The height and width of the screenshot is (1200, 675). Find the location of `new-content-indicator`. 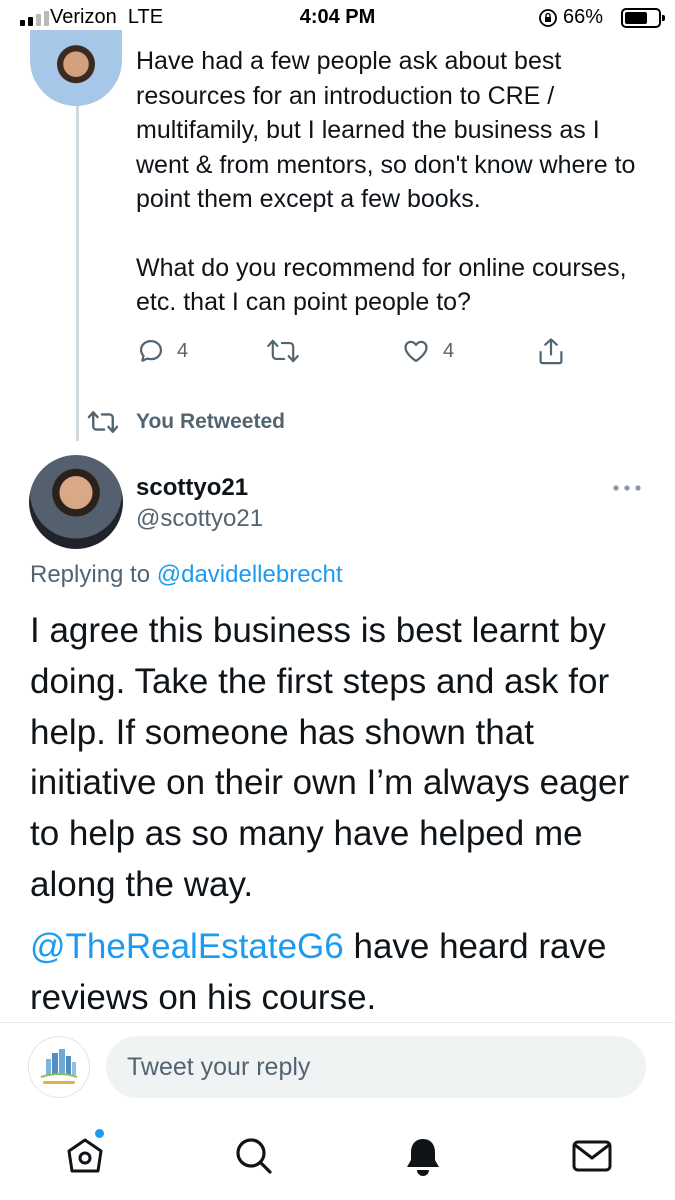

new-content-indicator is located at coordinates (99, 1133).